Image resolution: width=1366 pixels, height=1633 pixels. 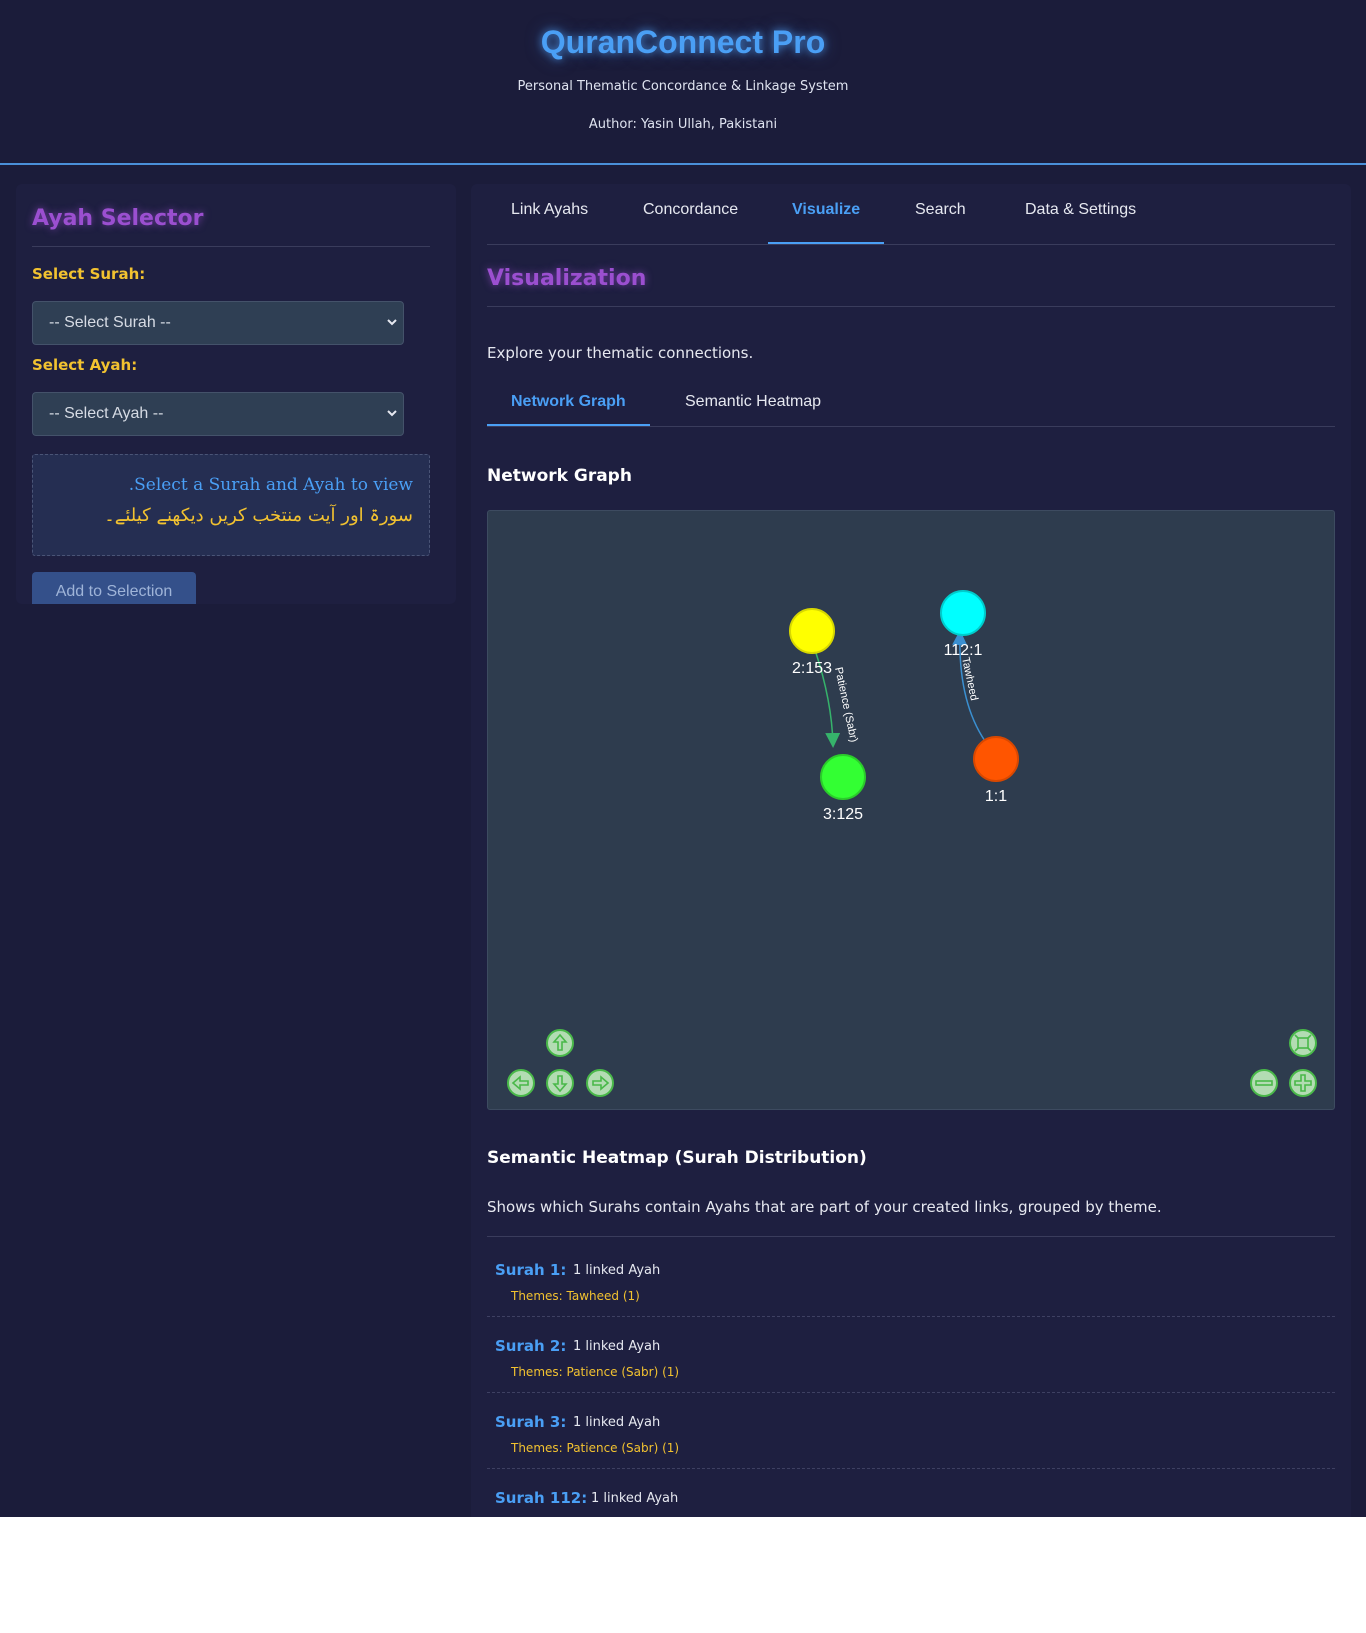 I want to click on app-author: Author: Yasin Ullah, Pakistani, so click(x=683, y=124).